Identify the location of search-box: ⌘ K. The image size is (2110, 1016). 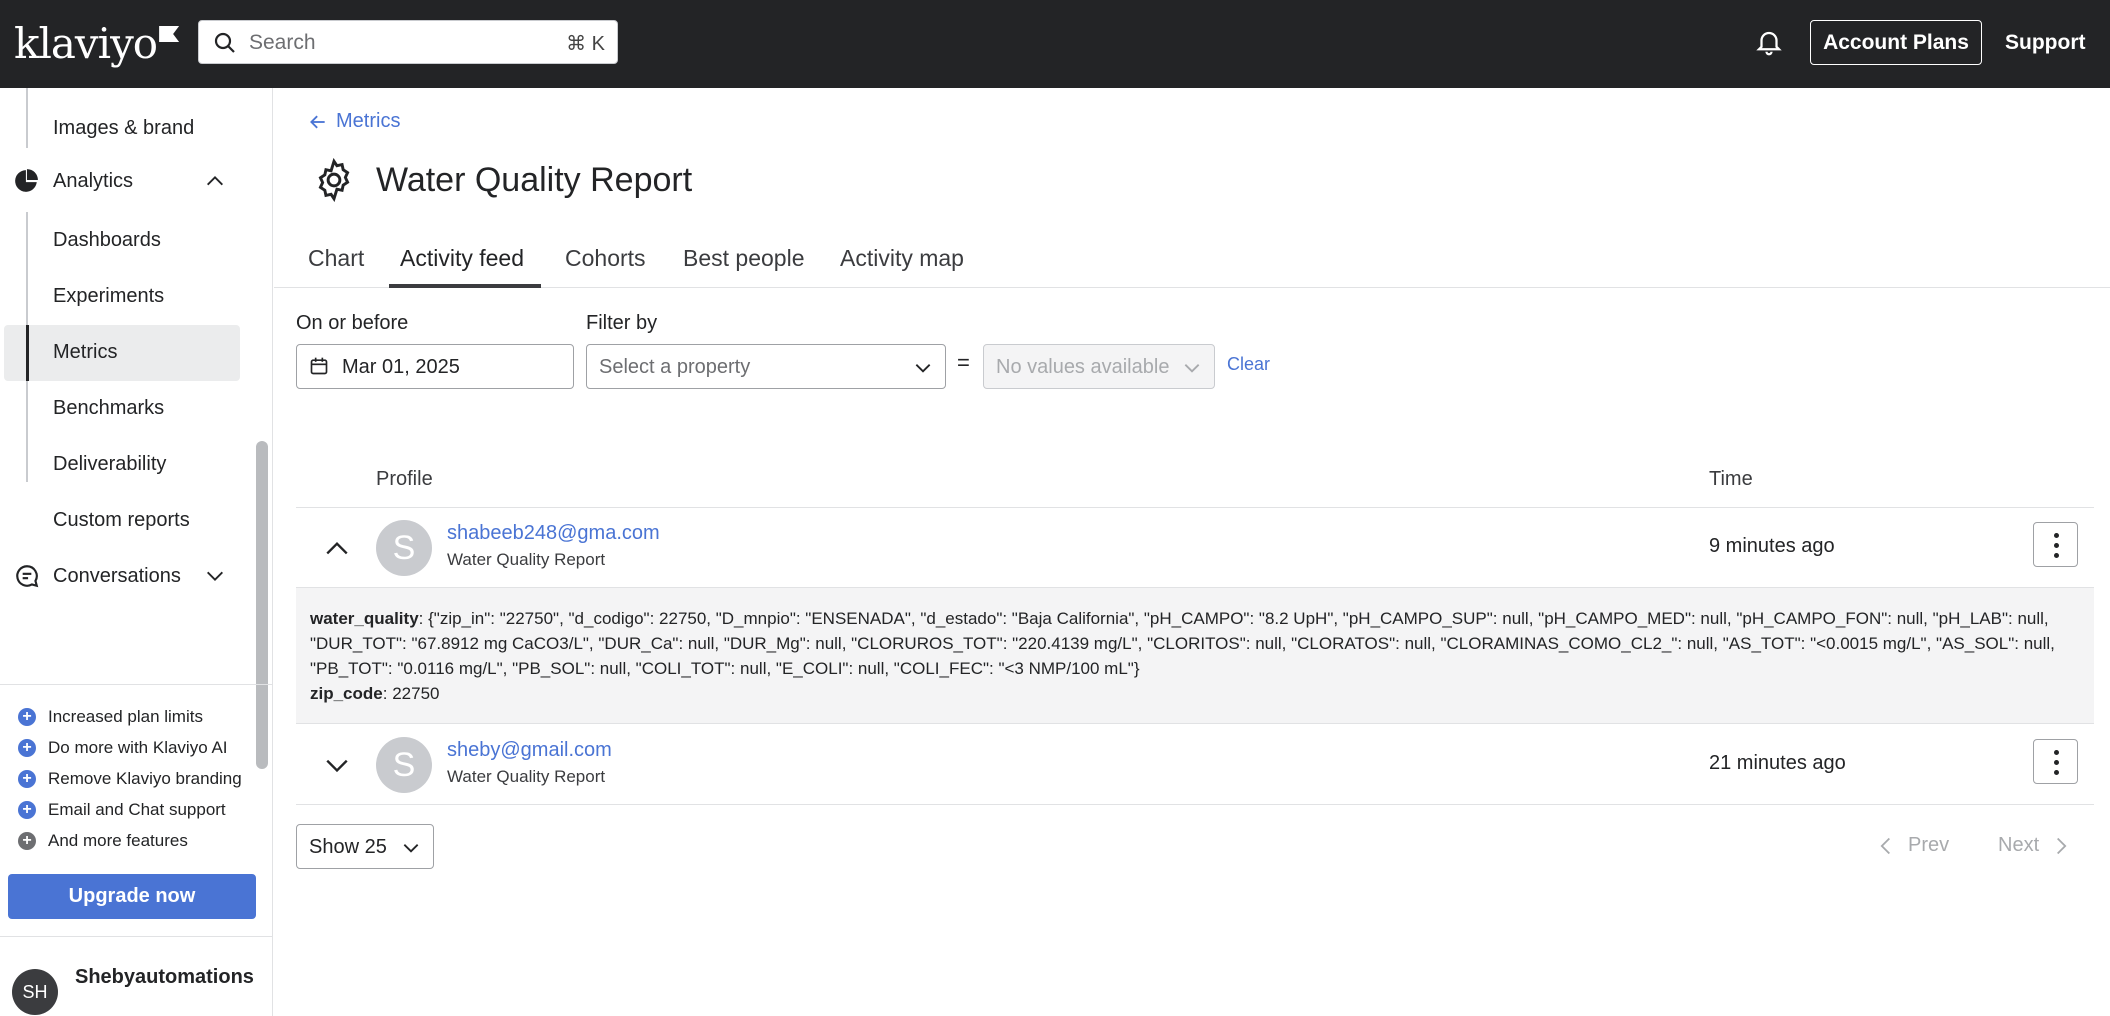
(408, 42).